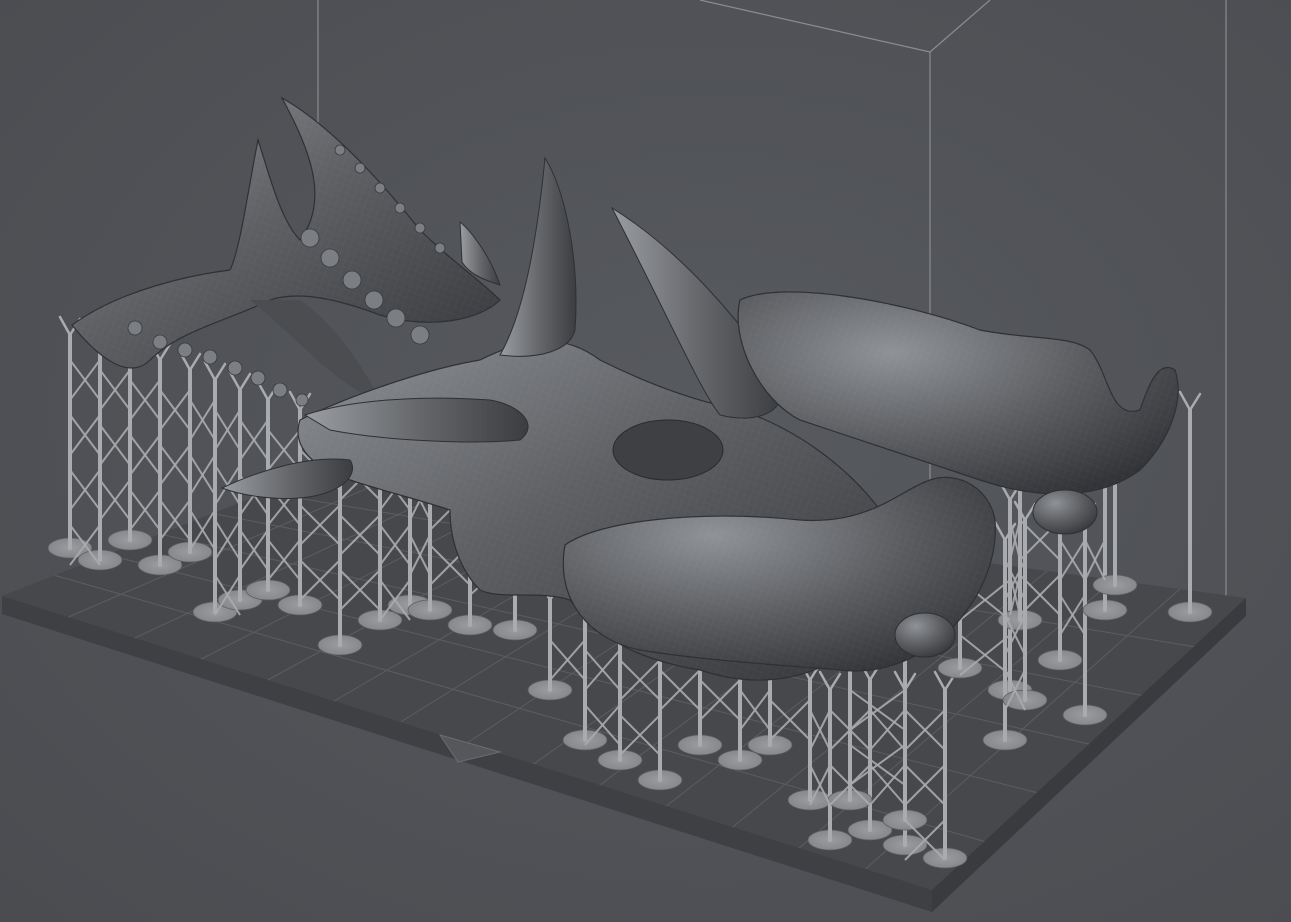 Image resolution: width=1291 pixels, height=922 pixels. What do you see at coordinates (315, 350) in the screenshot?
I see `frill-hollow` at bounding box center [315, 350].